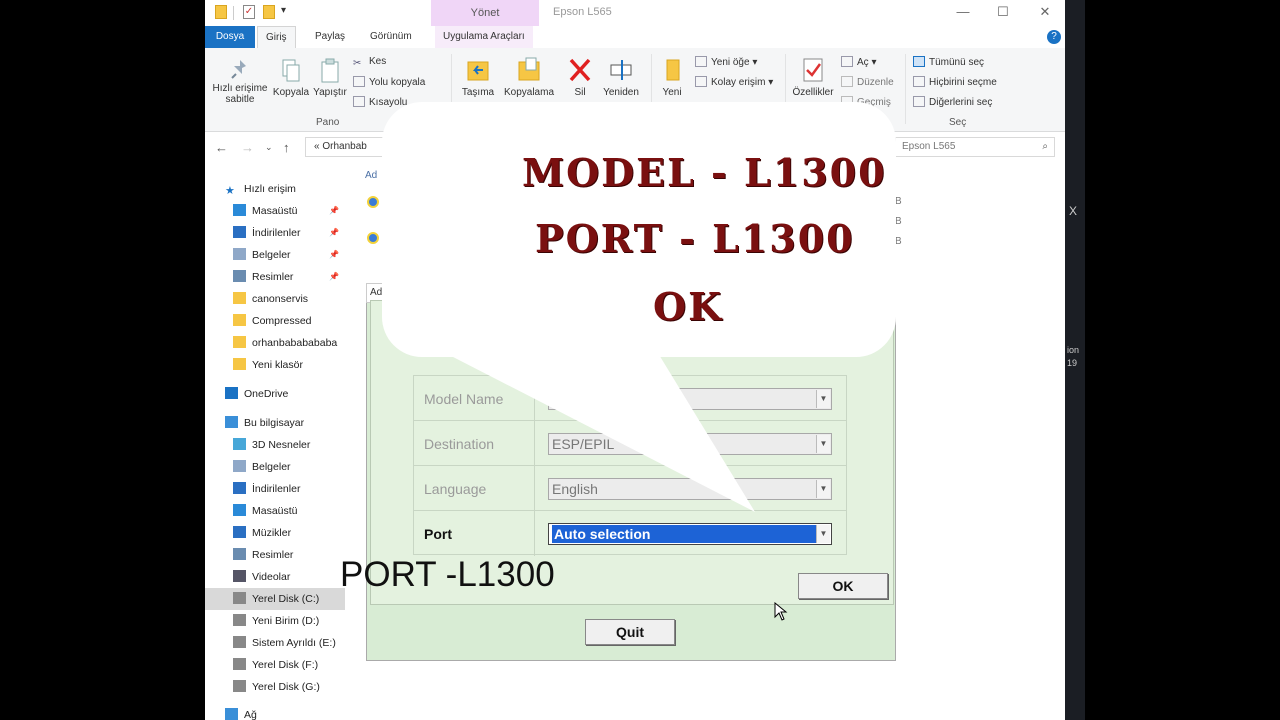 The height and width of the screenshot is (720, 1280). What do you see at coordinates (380, 102) in the screenshot?
I see `paste-shortcut-button: Kısayolu` at bounding box center [380, 102].